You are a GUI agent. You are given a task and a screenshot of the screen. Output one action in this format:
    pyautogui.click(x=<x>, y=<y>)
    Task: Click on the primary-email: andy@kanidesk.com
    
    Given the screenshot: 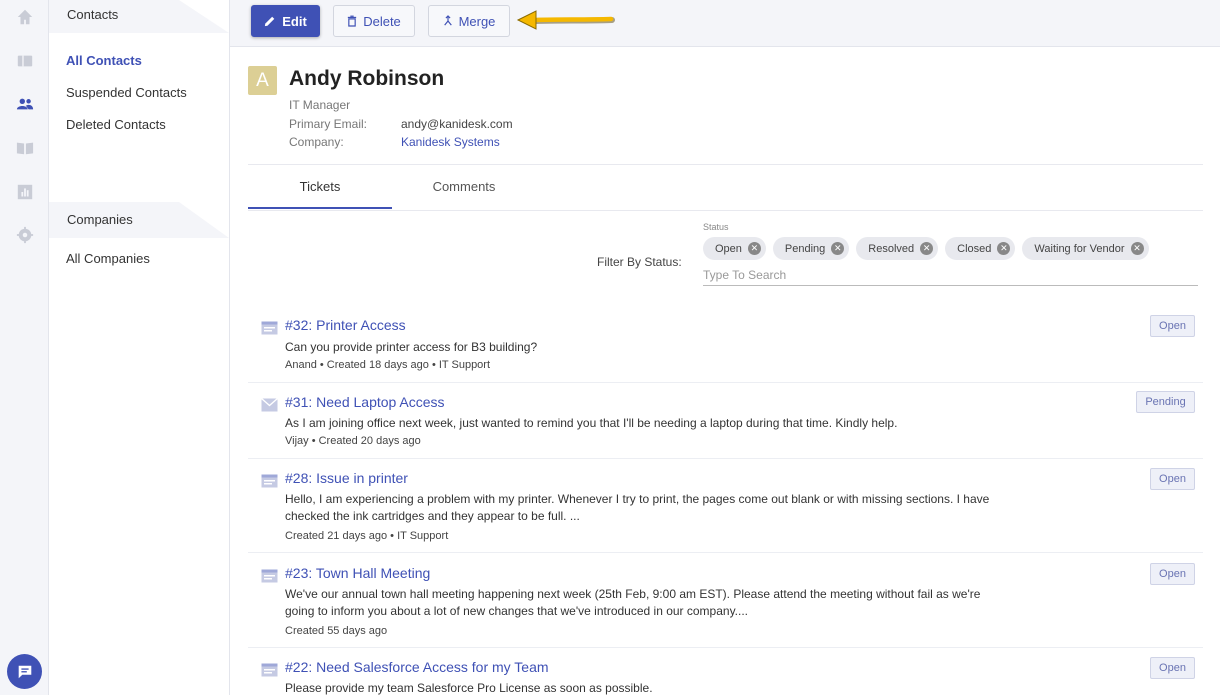 What is the action you would take?
    pyautogui.click(x=457, y=124)
    